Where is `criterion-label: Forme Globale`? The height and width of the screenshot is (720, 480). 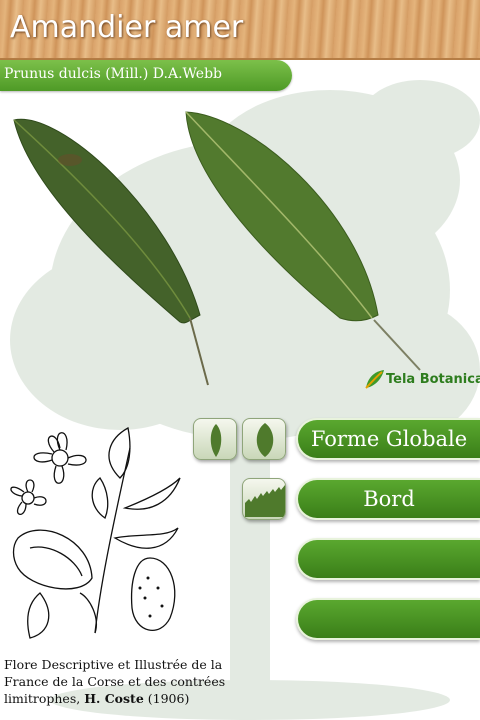
criterion-label: Forme Globale is located at coordinates (389, 439).